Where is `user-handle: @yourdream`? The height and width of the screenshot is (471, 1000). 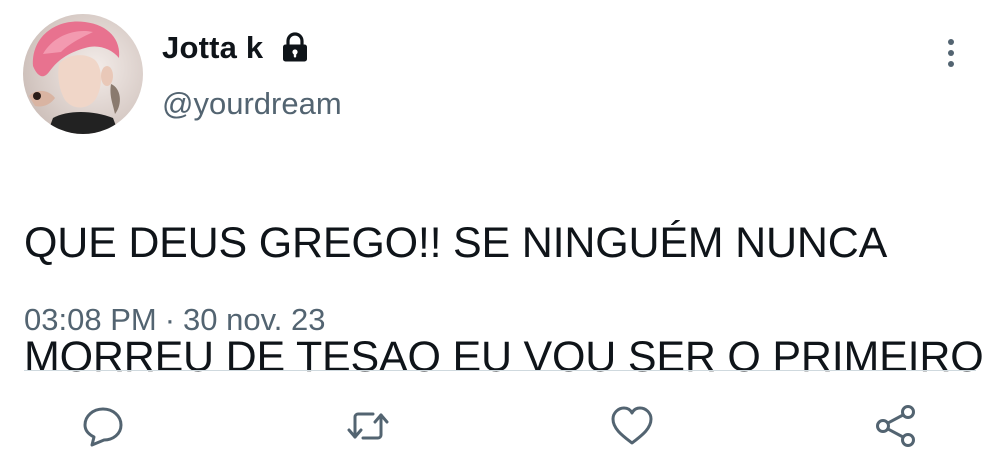
user-handle: @yourdream is located at coordinates (252, 104).